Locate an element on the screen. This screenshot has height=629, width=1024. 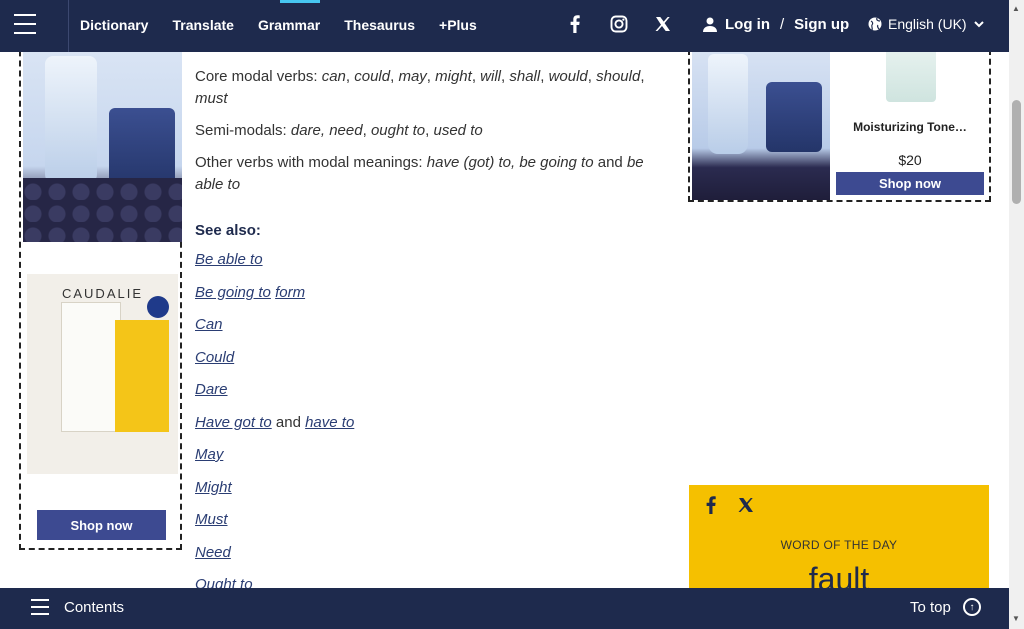
scroll-up-icon: ▲ is located at coordinates (1016, 8).